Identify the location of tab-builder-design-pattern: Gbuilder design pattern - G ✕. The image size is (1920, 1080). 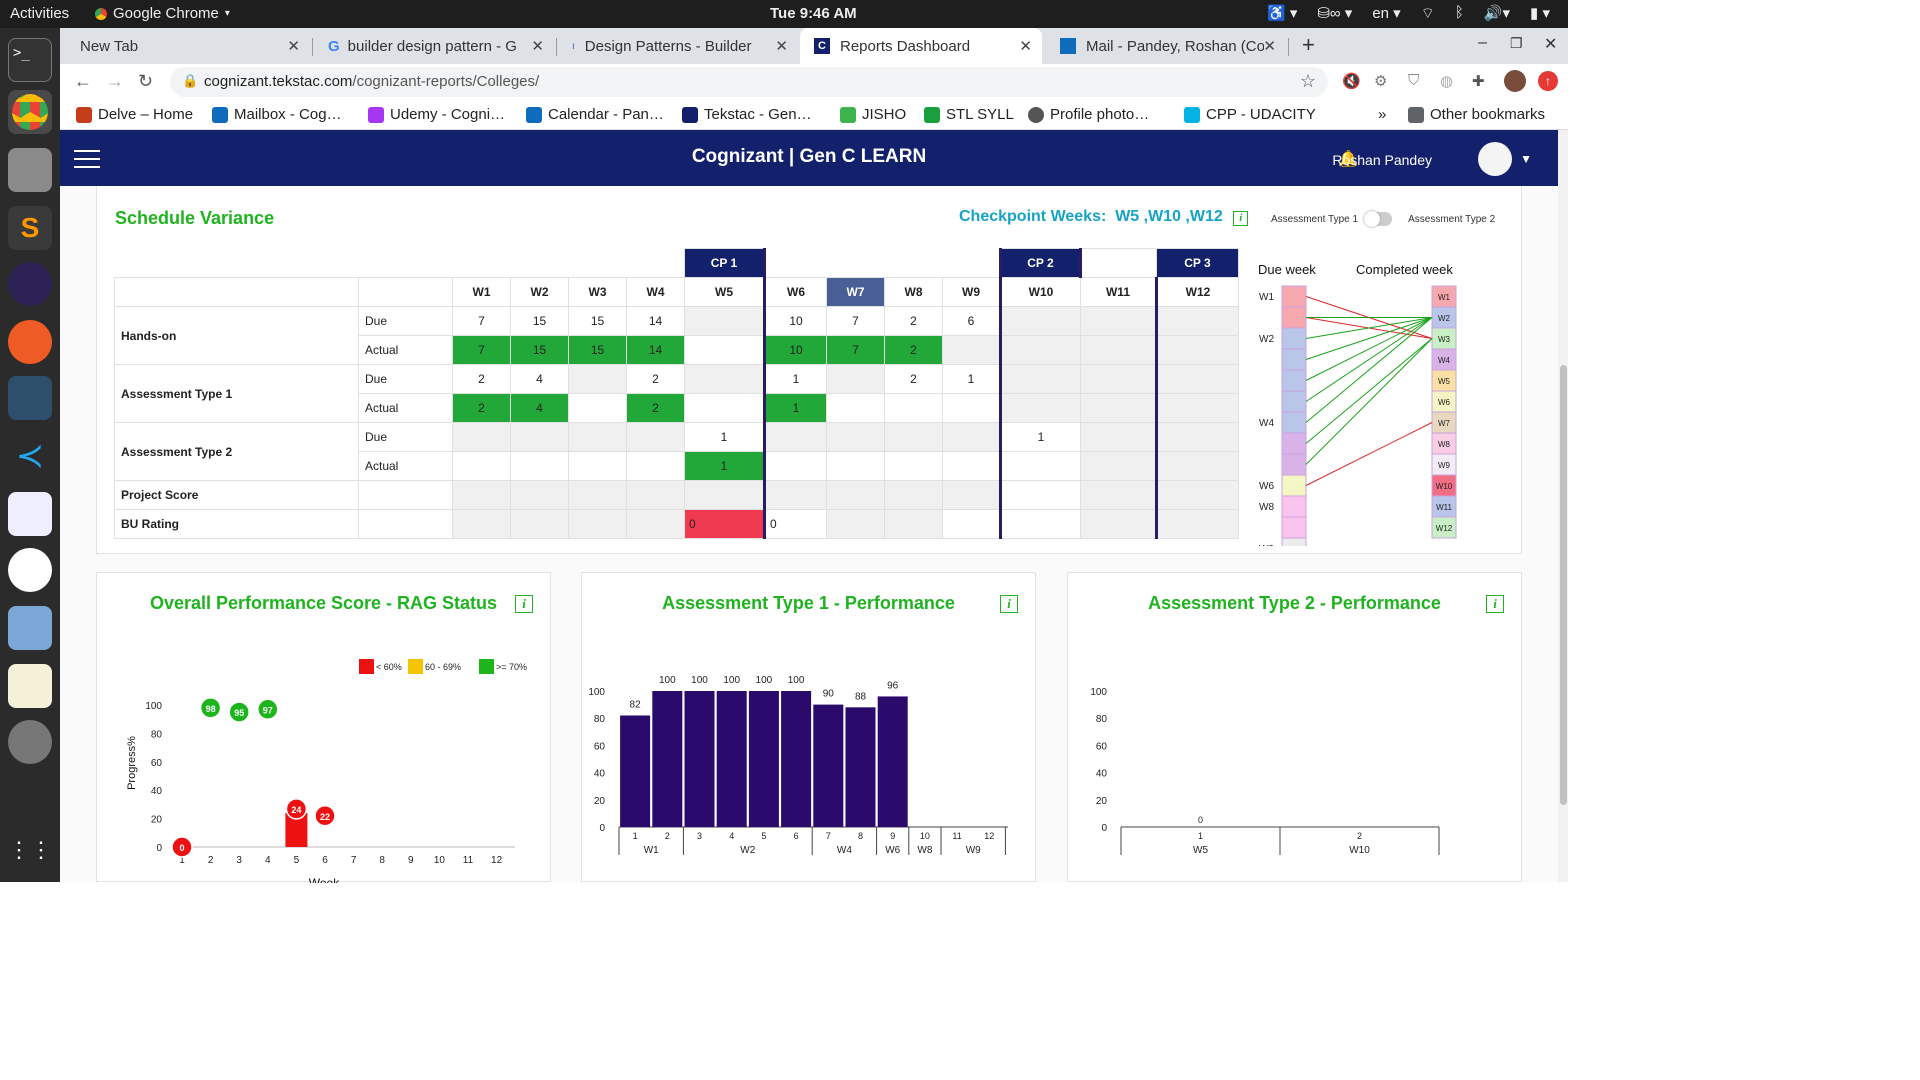
(434, 46).